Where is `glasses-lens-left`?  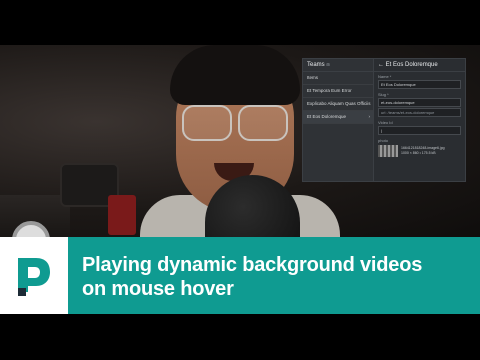 glasses-lens-left is located at coordinates (207, 123).